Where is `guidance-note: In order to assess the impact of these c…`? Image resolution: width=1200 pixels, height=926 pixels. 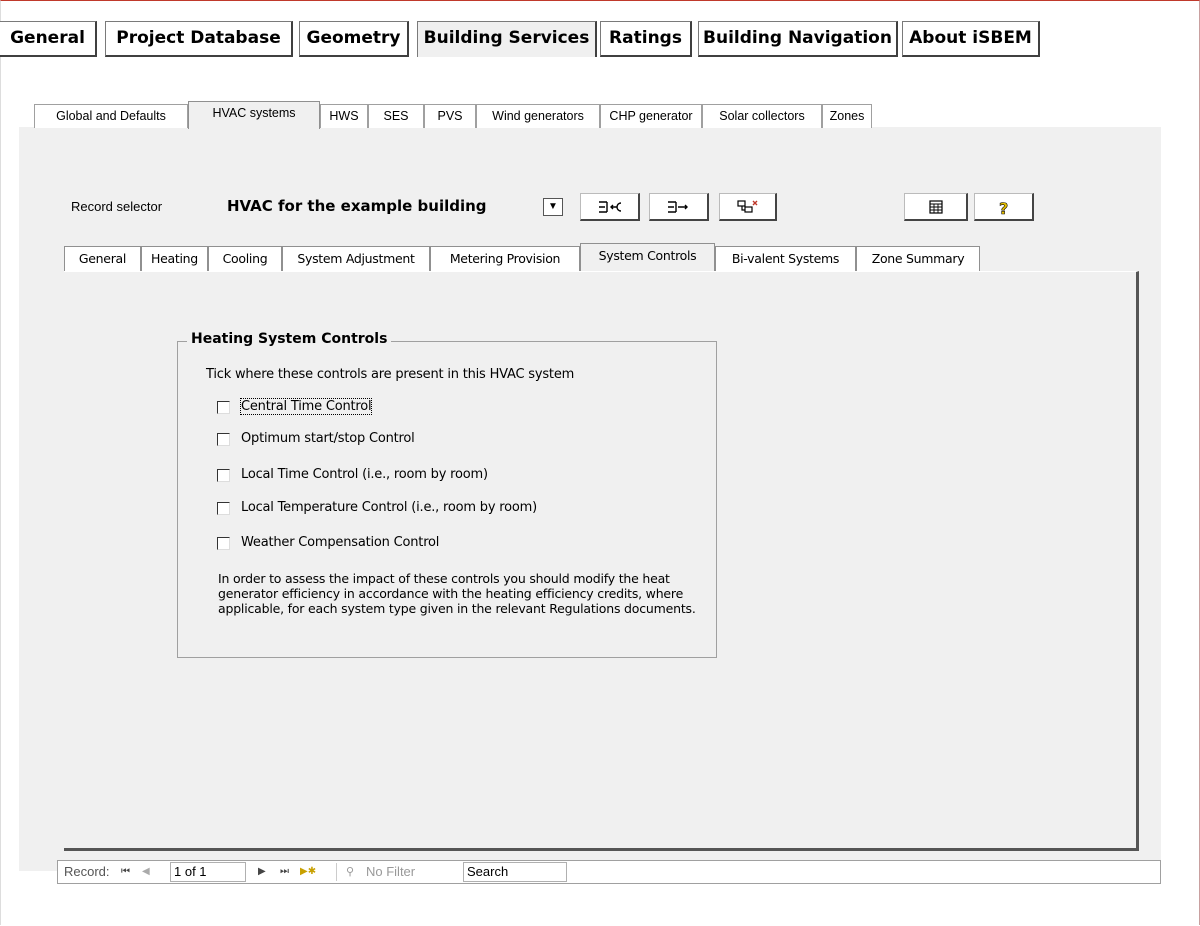 guidance-note: In order to assess the impact of these c… is located at coordinates (457, 593).